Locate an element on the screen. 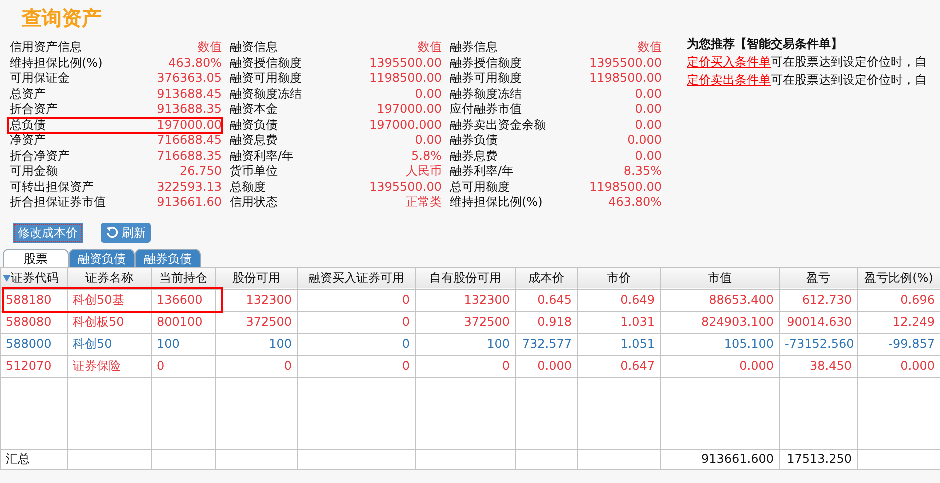 This screenshot has height=483, width=940. table-cell: 1.051 is located at coordinates (619, 344).